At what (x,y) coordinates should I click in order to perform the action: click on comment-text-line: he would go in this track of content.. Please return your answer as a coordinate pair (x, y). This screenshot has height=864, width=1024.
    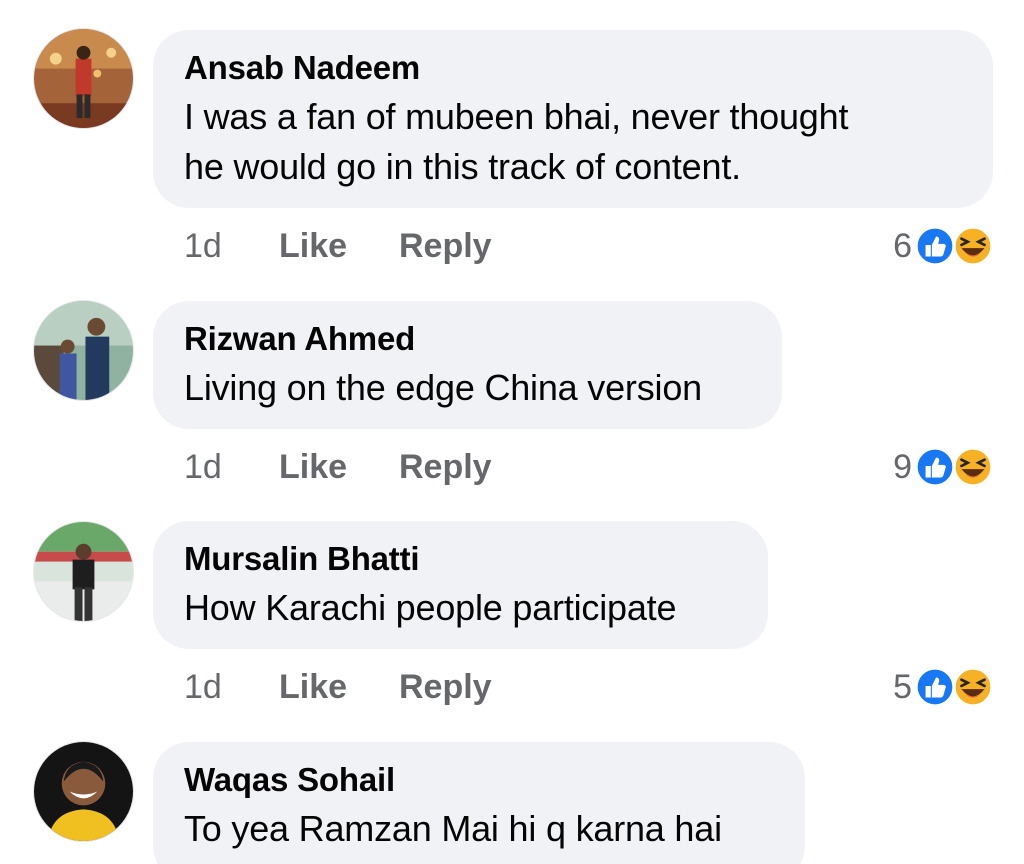
    Looking at the image, I should click on (462, 166).